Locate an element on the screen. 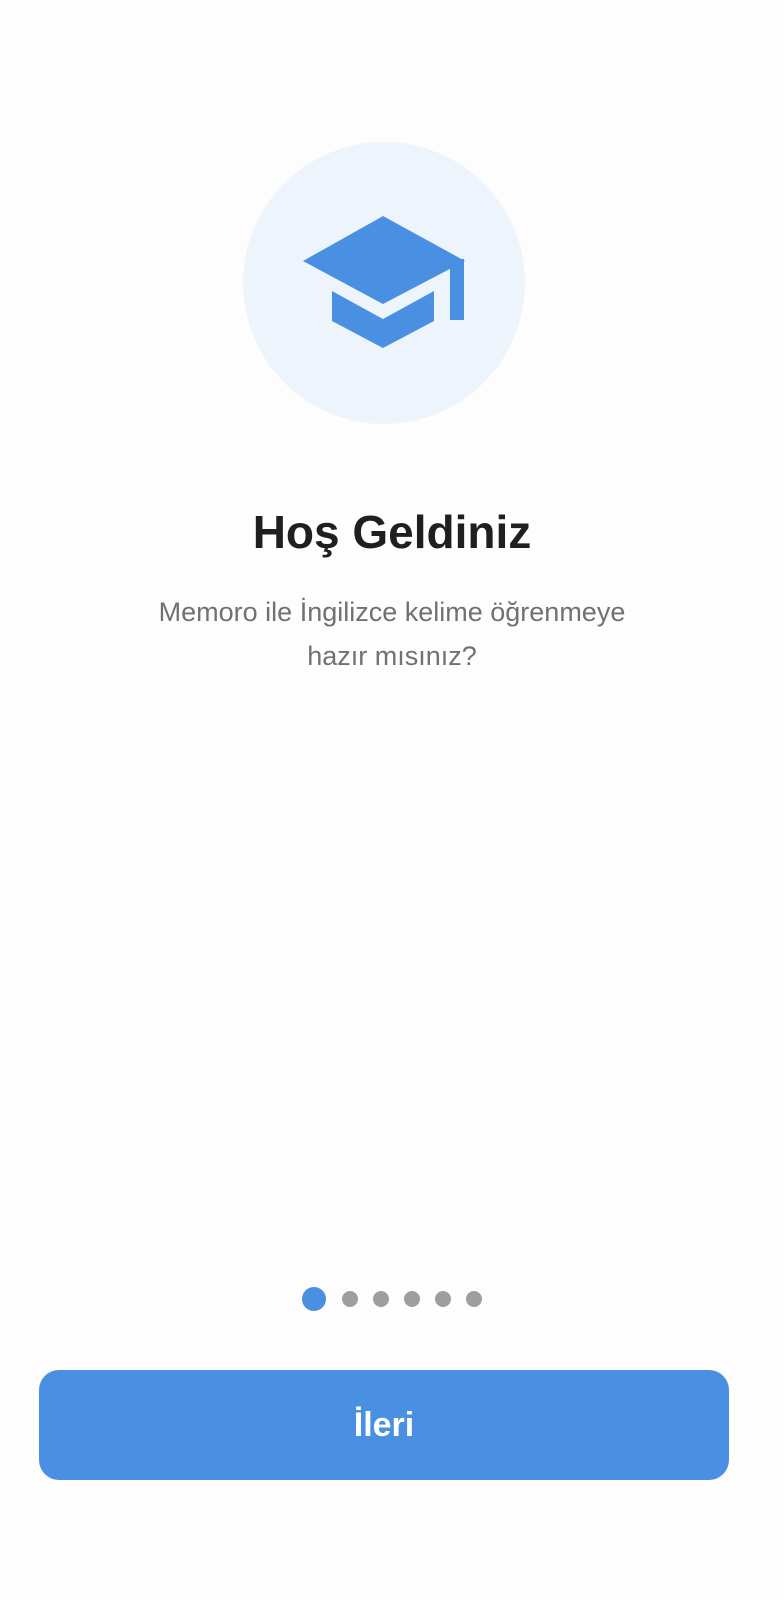 This screenshot has width=784, height=1600. page-indicator is located at coordinates (392, 1299).